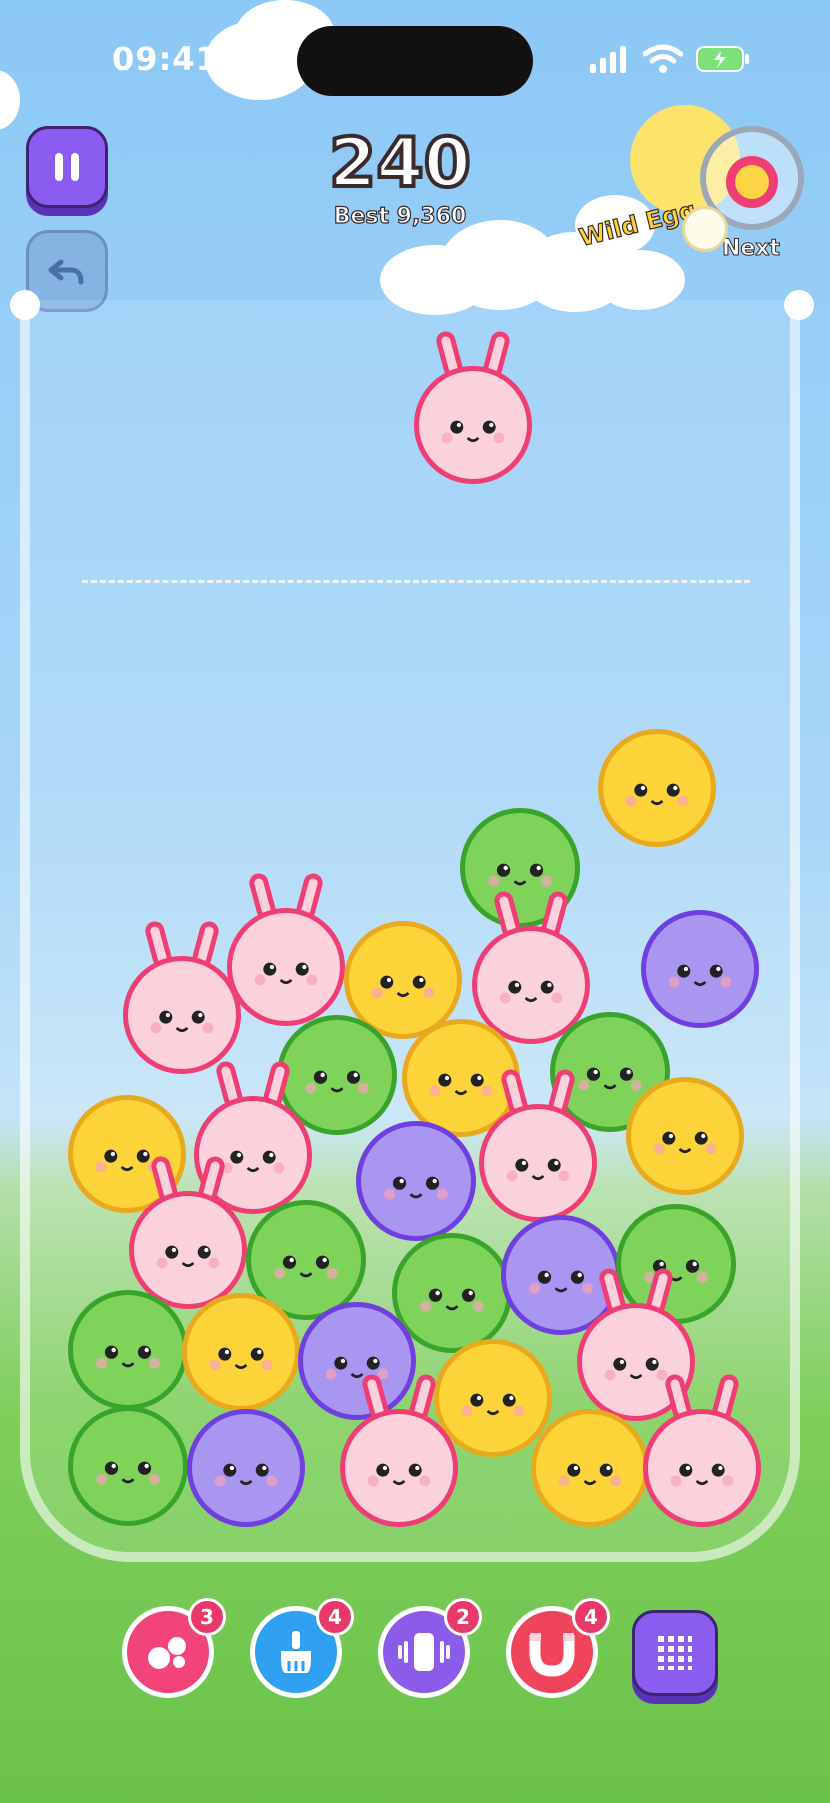 The height and width of the screenshot is (1803, 830). I want to click on grid-button, so click(675, 1653).